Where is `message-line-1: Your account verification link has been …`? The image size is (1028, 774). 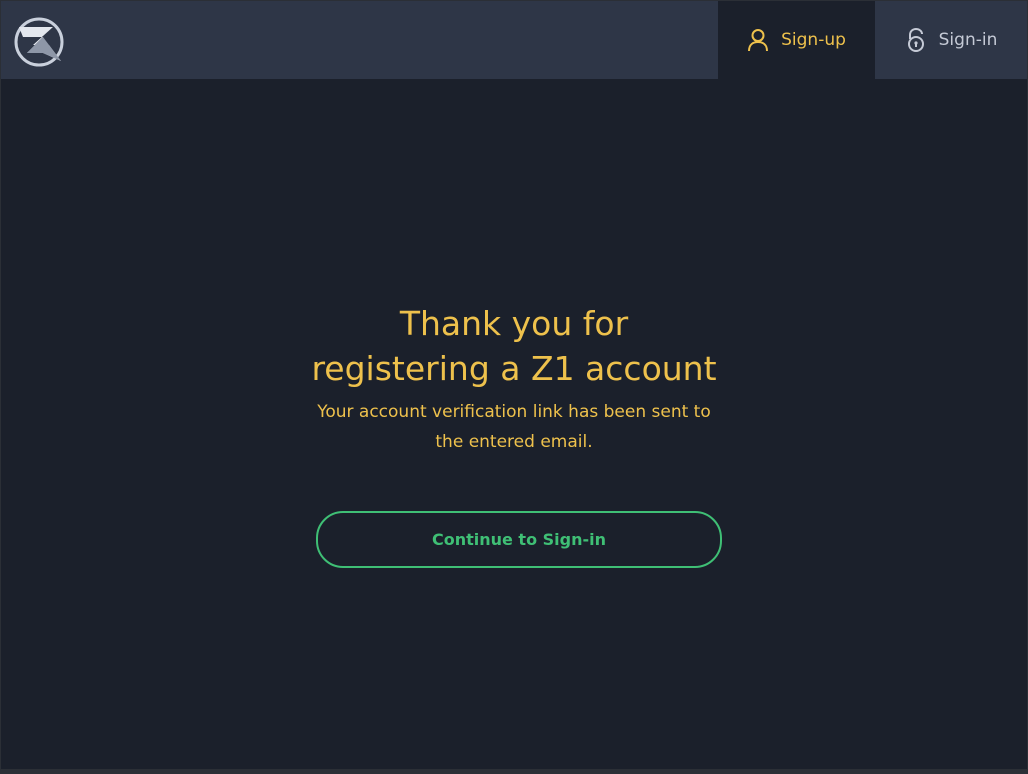
message-line-1: Your account verification link has been … is located at coordinates (514, 412).